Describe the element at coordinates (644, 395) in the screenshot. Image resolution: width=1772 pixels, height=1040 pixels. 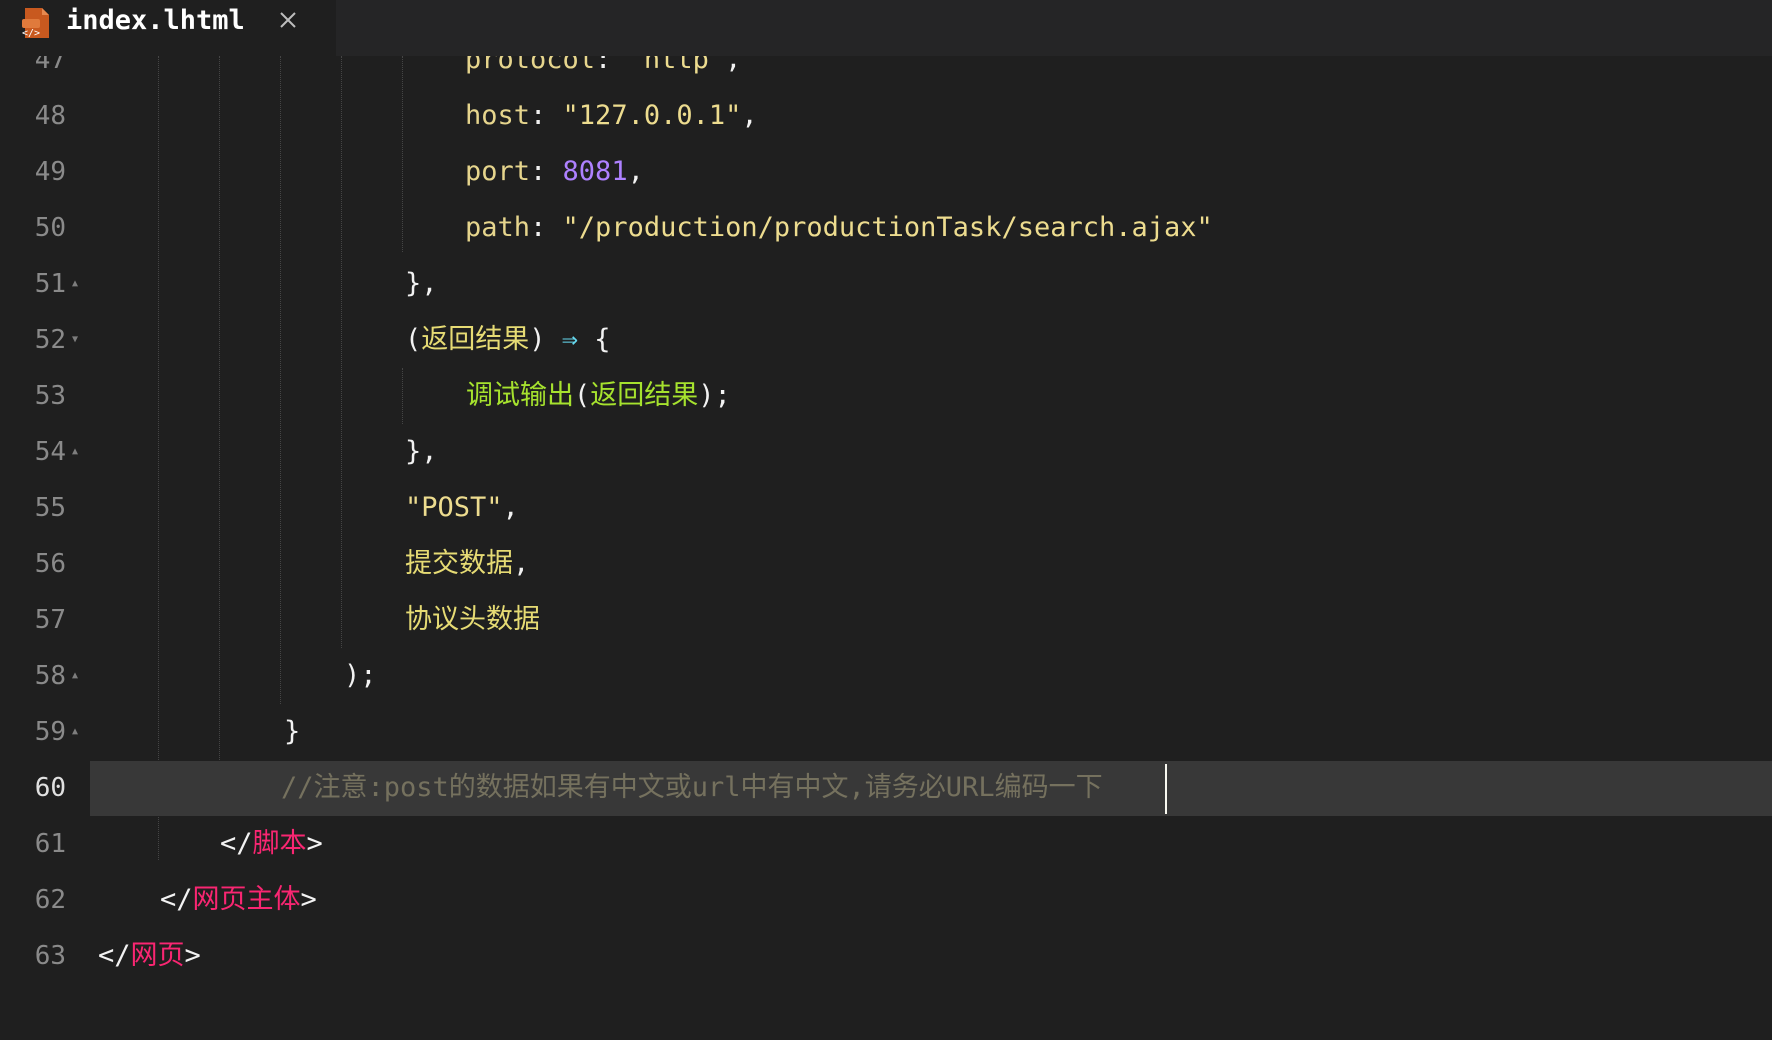
I see `argument: 返回结果` at that location.